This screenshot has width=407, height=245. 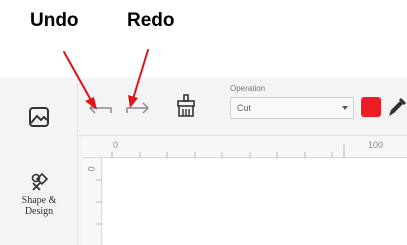 What do you see at coordinates (345, 108) in the screenshot?
I see `chevron-down-icon` at bounding box center [345, 108].